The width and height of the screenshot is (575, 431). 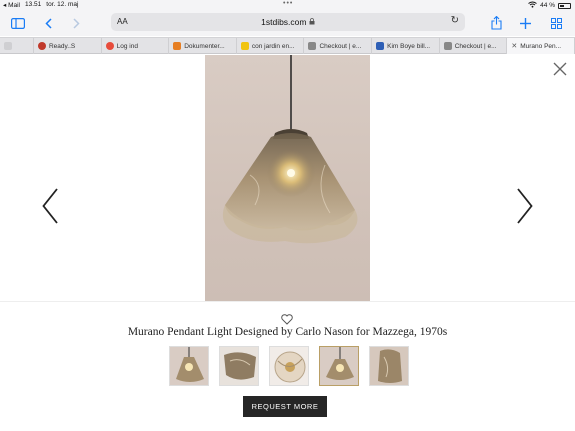 What do you see at coordinates (33, 4) in the screenshot?
I see `status-time: 13.51` at bounding box center [33, 4].